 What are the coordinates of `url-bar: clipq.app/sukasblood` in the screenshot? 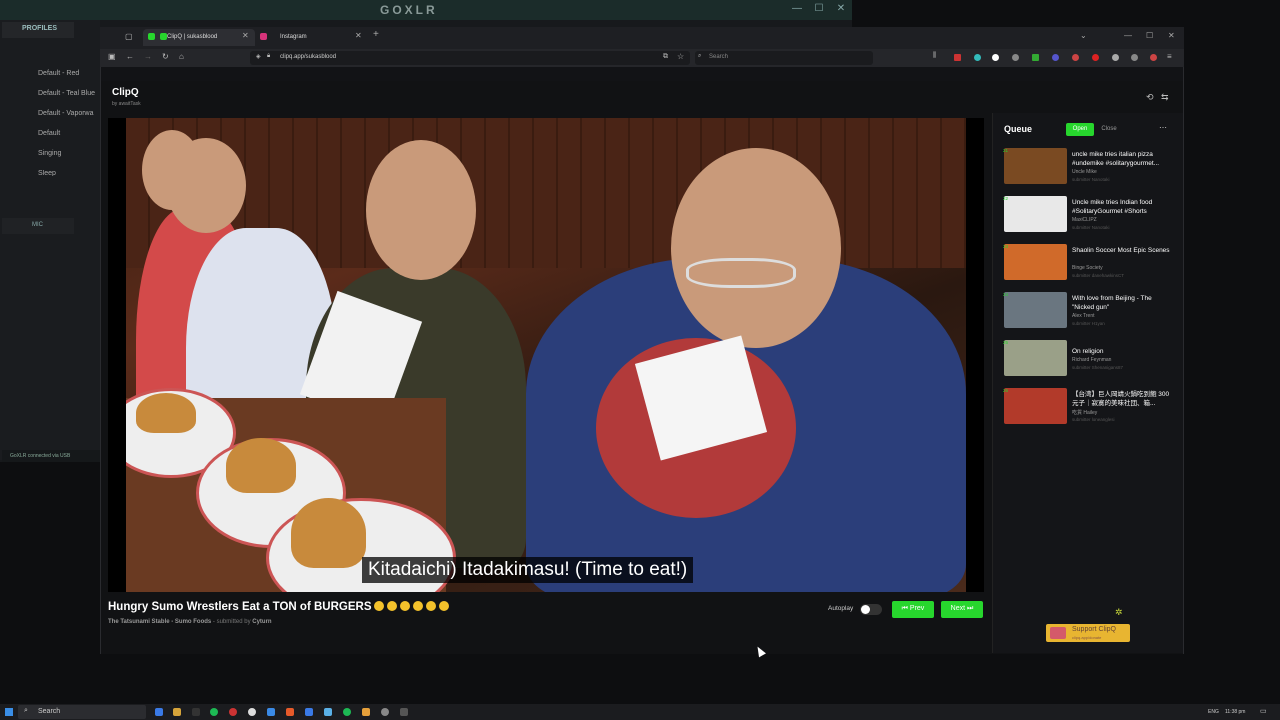 It's located at (470, 58).